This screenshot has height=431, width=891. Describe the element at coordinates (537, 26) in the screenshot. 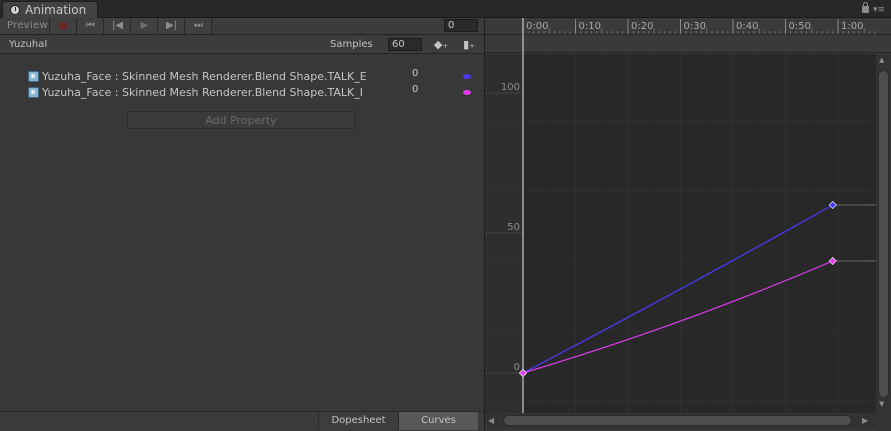

I see `time-tick-label: 0:00` at that location.